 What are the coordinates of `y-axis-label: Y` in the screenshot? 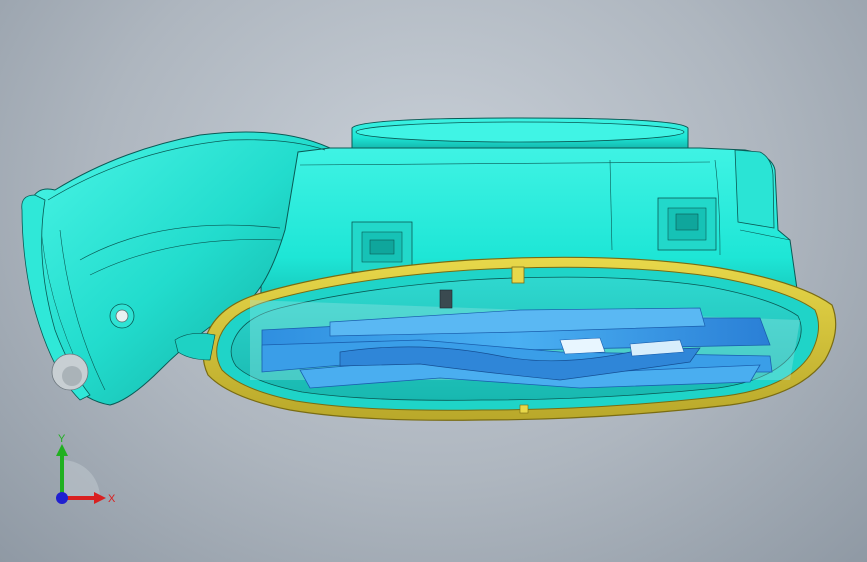 It's located at (62, 439).